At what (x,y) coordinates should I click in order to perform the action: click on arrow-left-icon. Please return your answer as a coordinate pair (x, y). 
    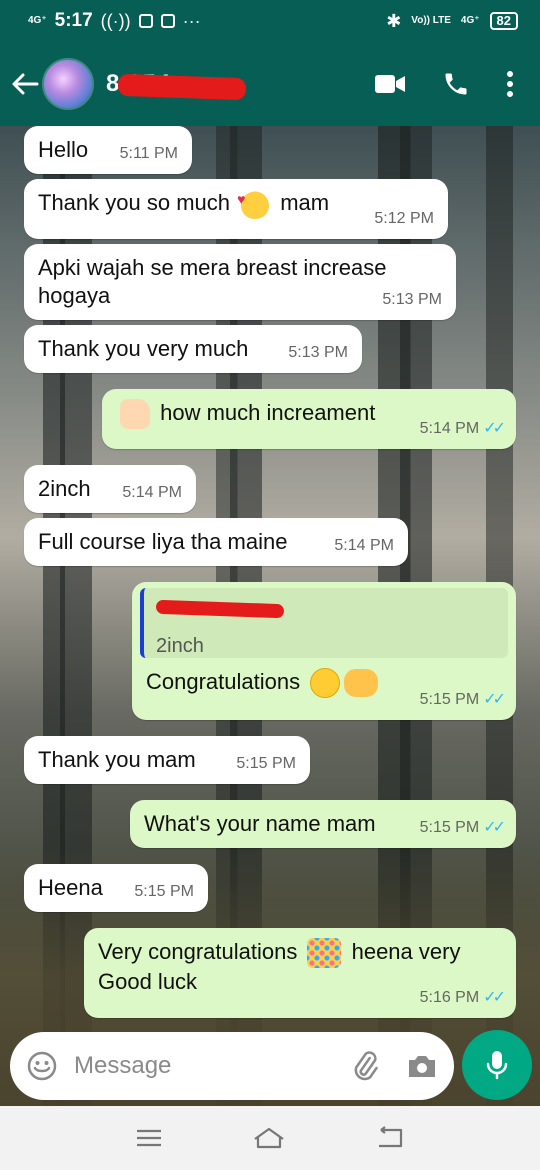
    Looking at the image, I should click on (25, 84).